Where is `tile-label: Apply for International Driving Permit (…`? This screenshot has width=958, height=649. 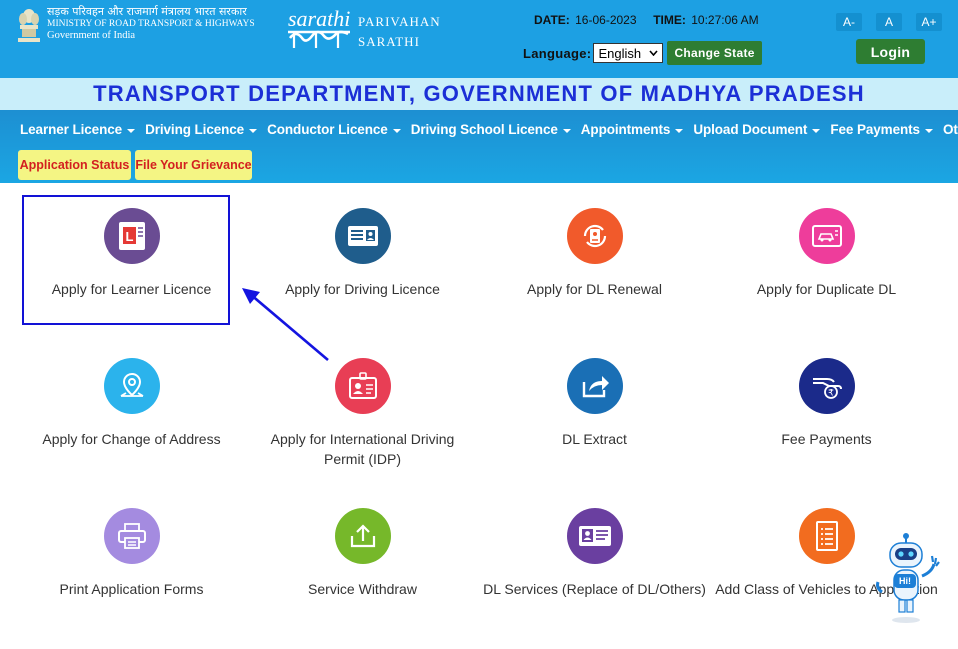
tile-label: Apply for International Driving Permit (… is located at coordinates (362, 449).